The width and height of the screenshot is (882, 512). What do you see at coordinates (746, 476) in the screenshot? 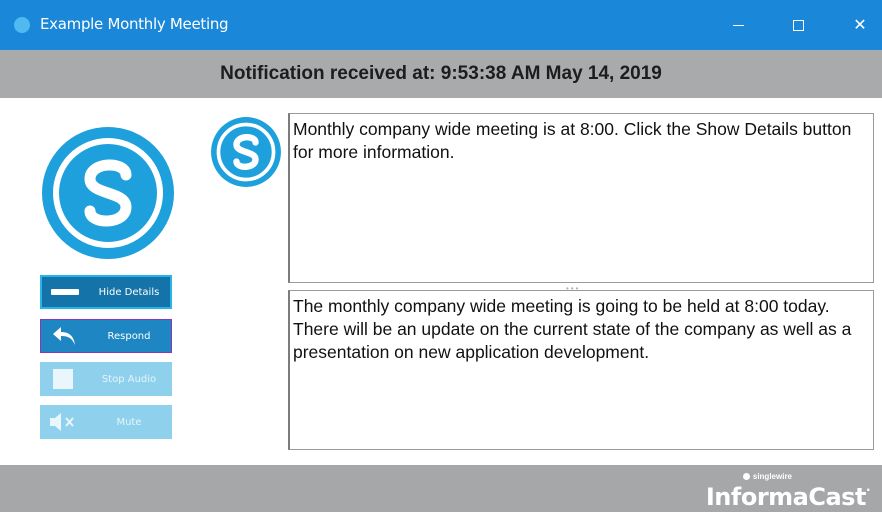
I see `singlewire-dot-icon` at bounding box center [746, 476].